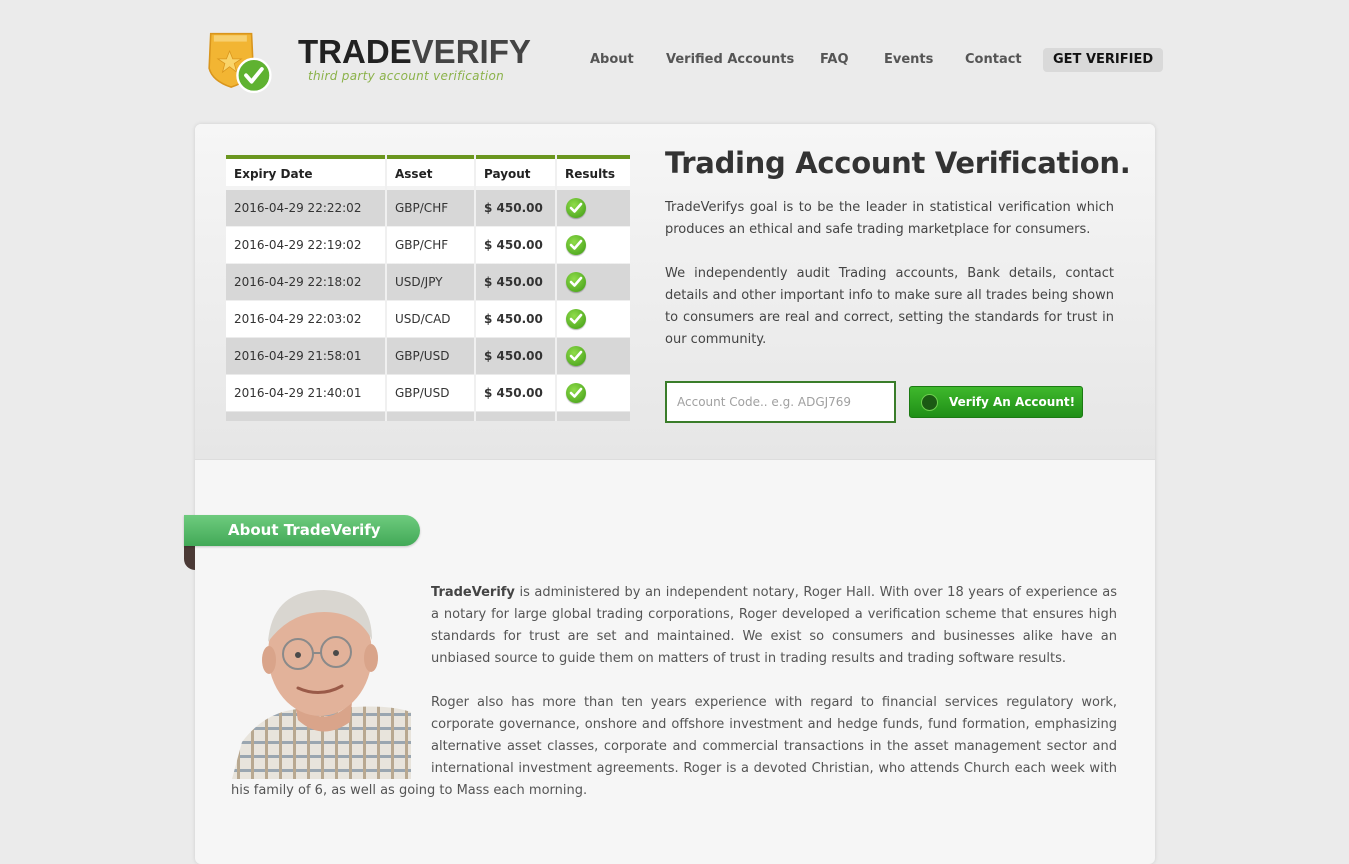 The height and width of the screenshot is (864, 1349). Describe the element at coordinates (305, 282) in the screenshot. I see `expiry-date-cell: 2016-04-29 22:18:02` at that location.